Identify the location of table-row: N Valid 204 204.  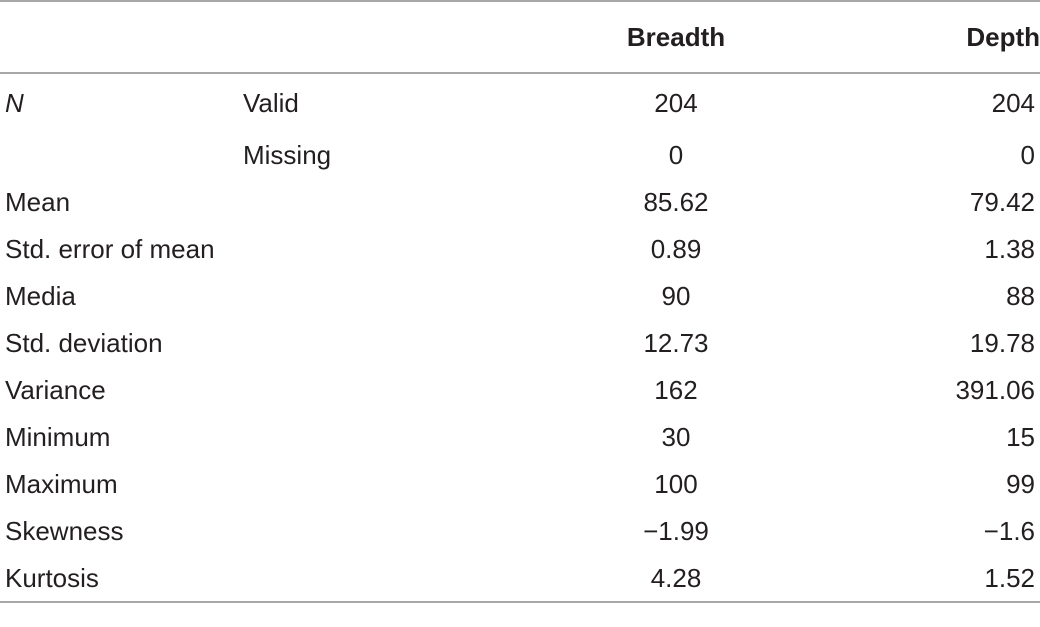
(520, 102).